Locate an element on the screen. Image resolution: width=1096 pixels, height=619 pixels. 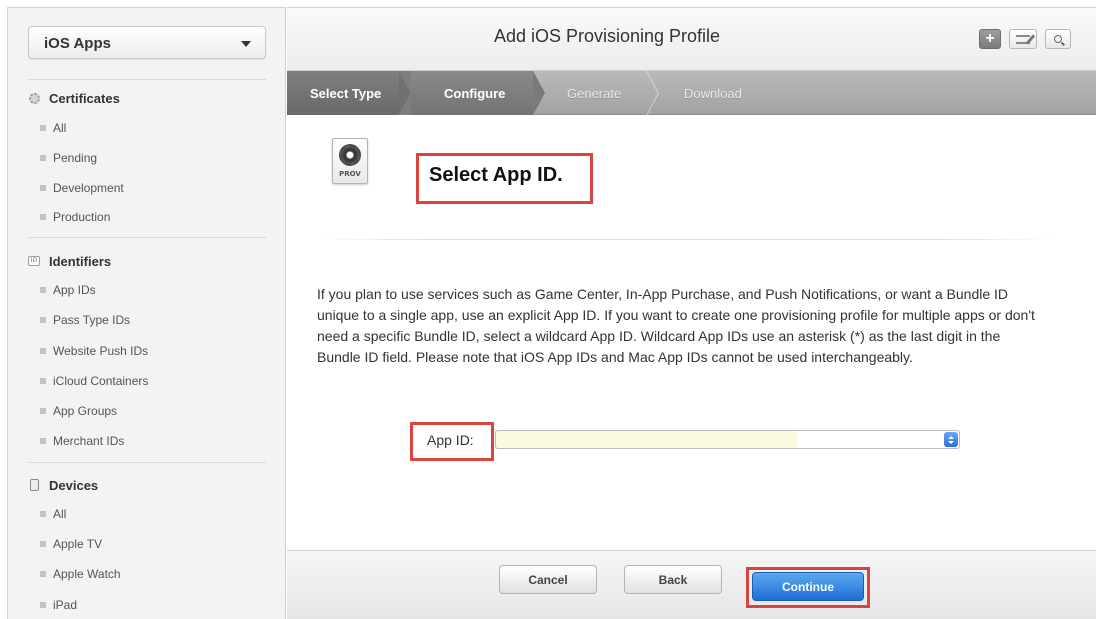
sidebar-item-label: Development is located at coordinates (88, 188).